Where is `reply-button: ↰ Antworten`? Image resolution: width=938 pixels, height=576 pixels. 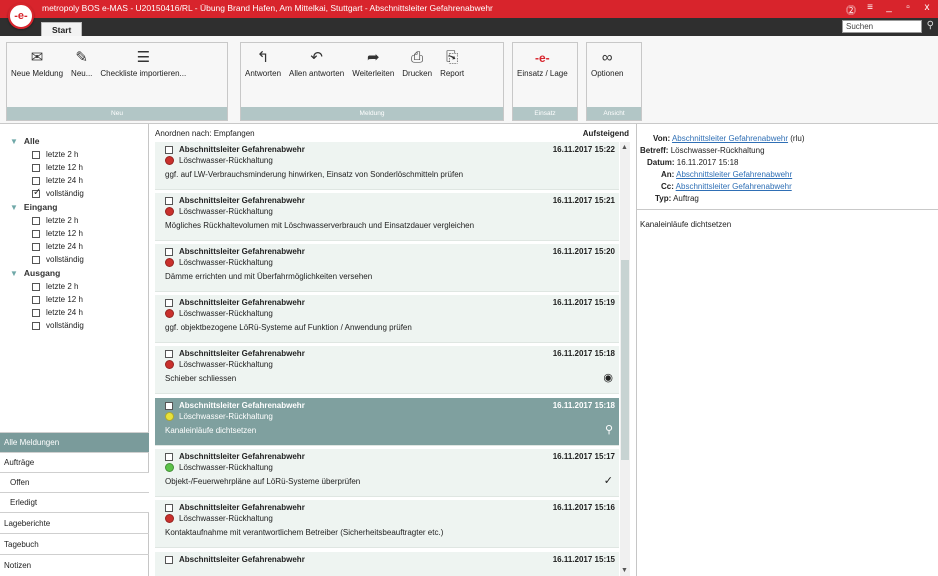
reply-button: ↰ Antworten is located at coordinates (263, 62).